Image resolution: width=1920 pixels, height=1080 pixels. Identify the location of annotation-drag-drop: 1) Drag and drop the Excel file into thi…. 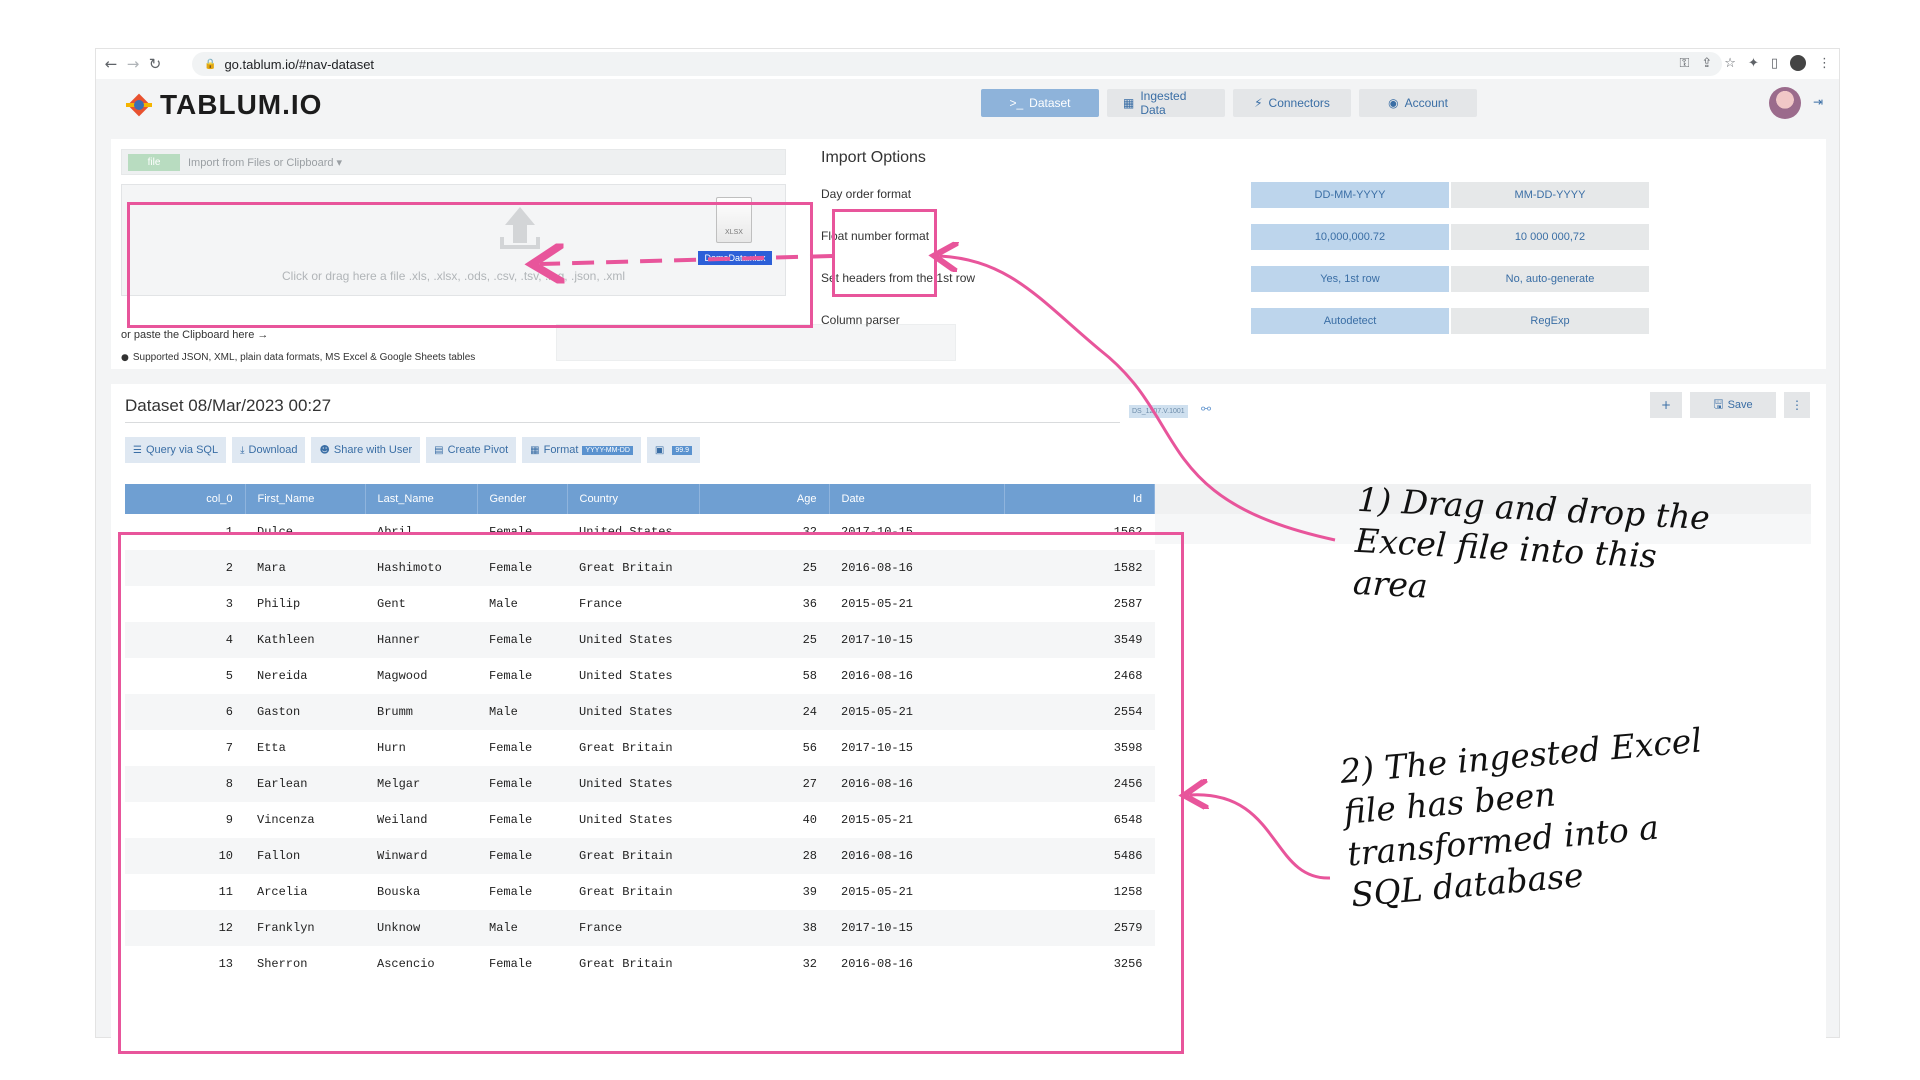
(1531, 542).